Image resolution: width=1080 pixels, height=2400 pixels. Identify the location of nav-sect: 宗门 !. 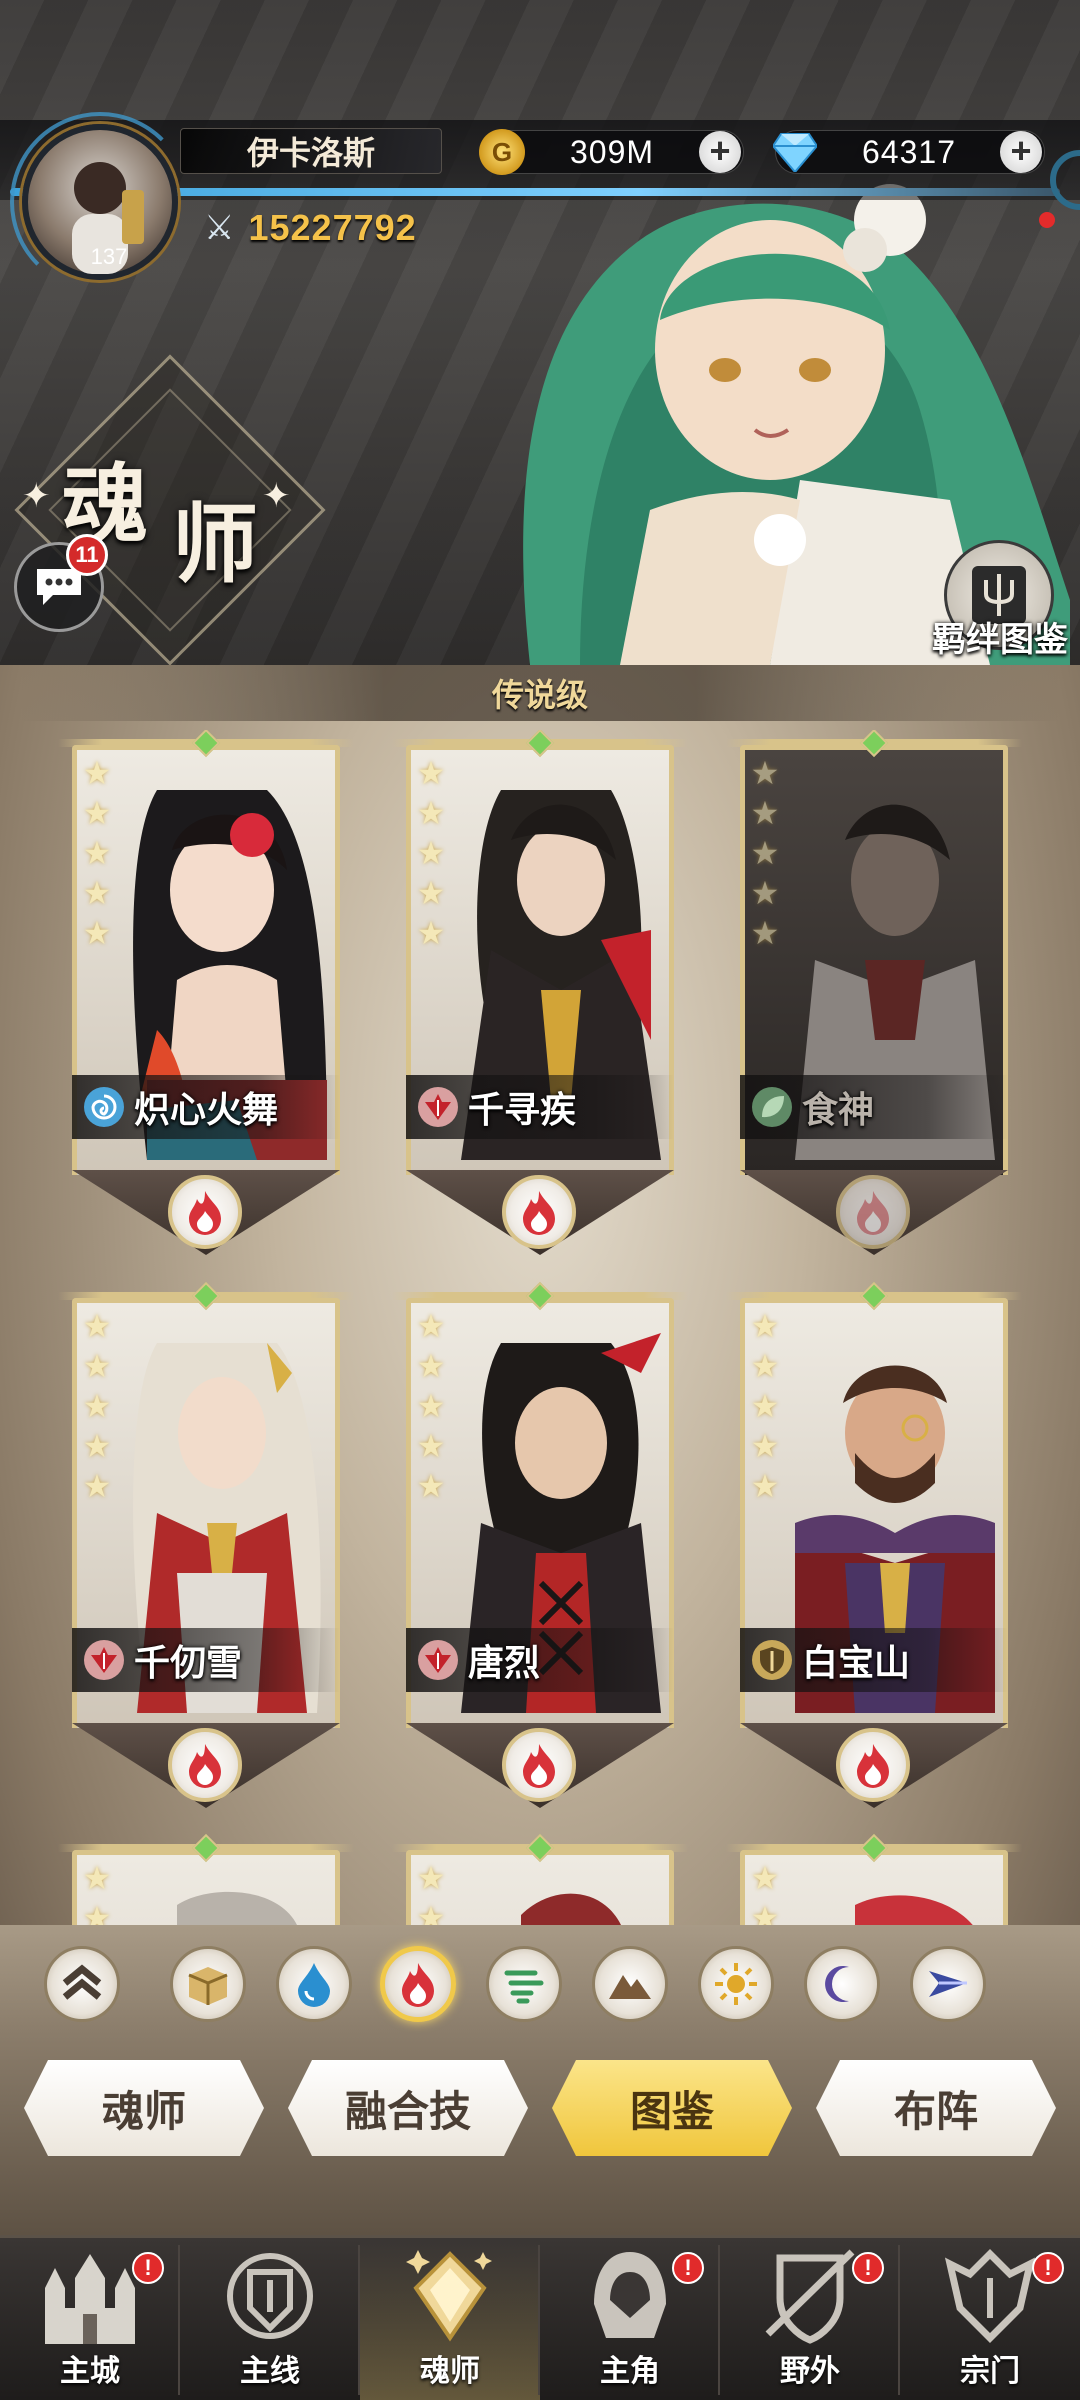
(990, 2320).